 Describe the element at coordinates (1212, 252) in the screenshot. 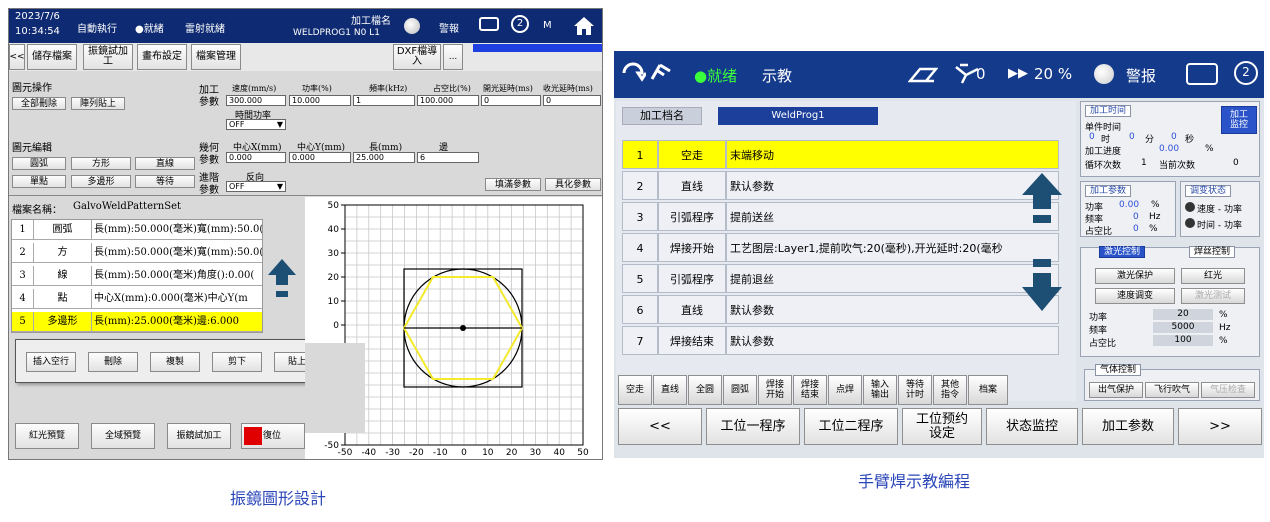

I see `wire-control-tab: 焊丝控制` at that location.